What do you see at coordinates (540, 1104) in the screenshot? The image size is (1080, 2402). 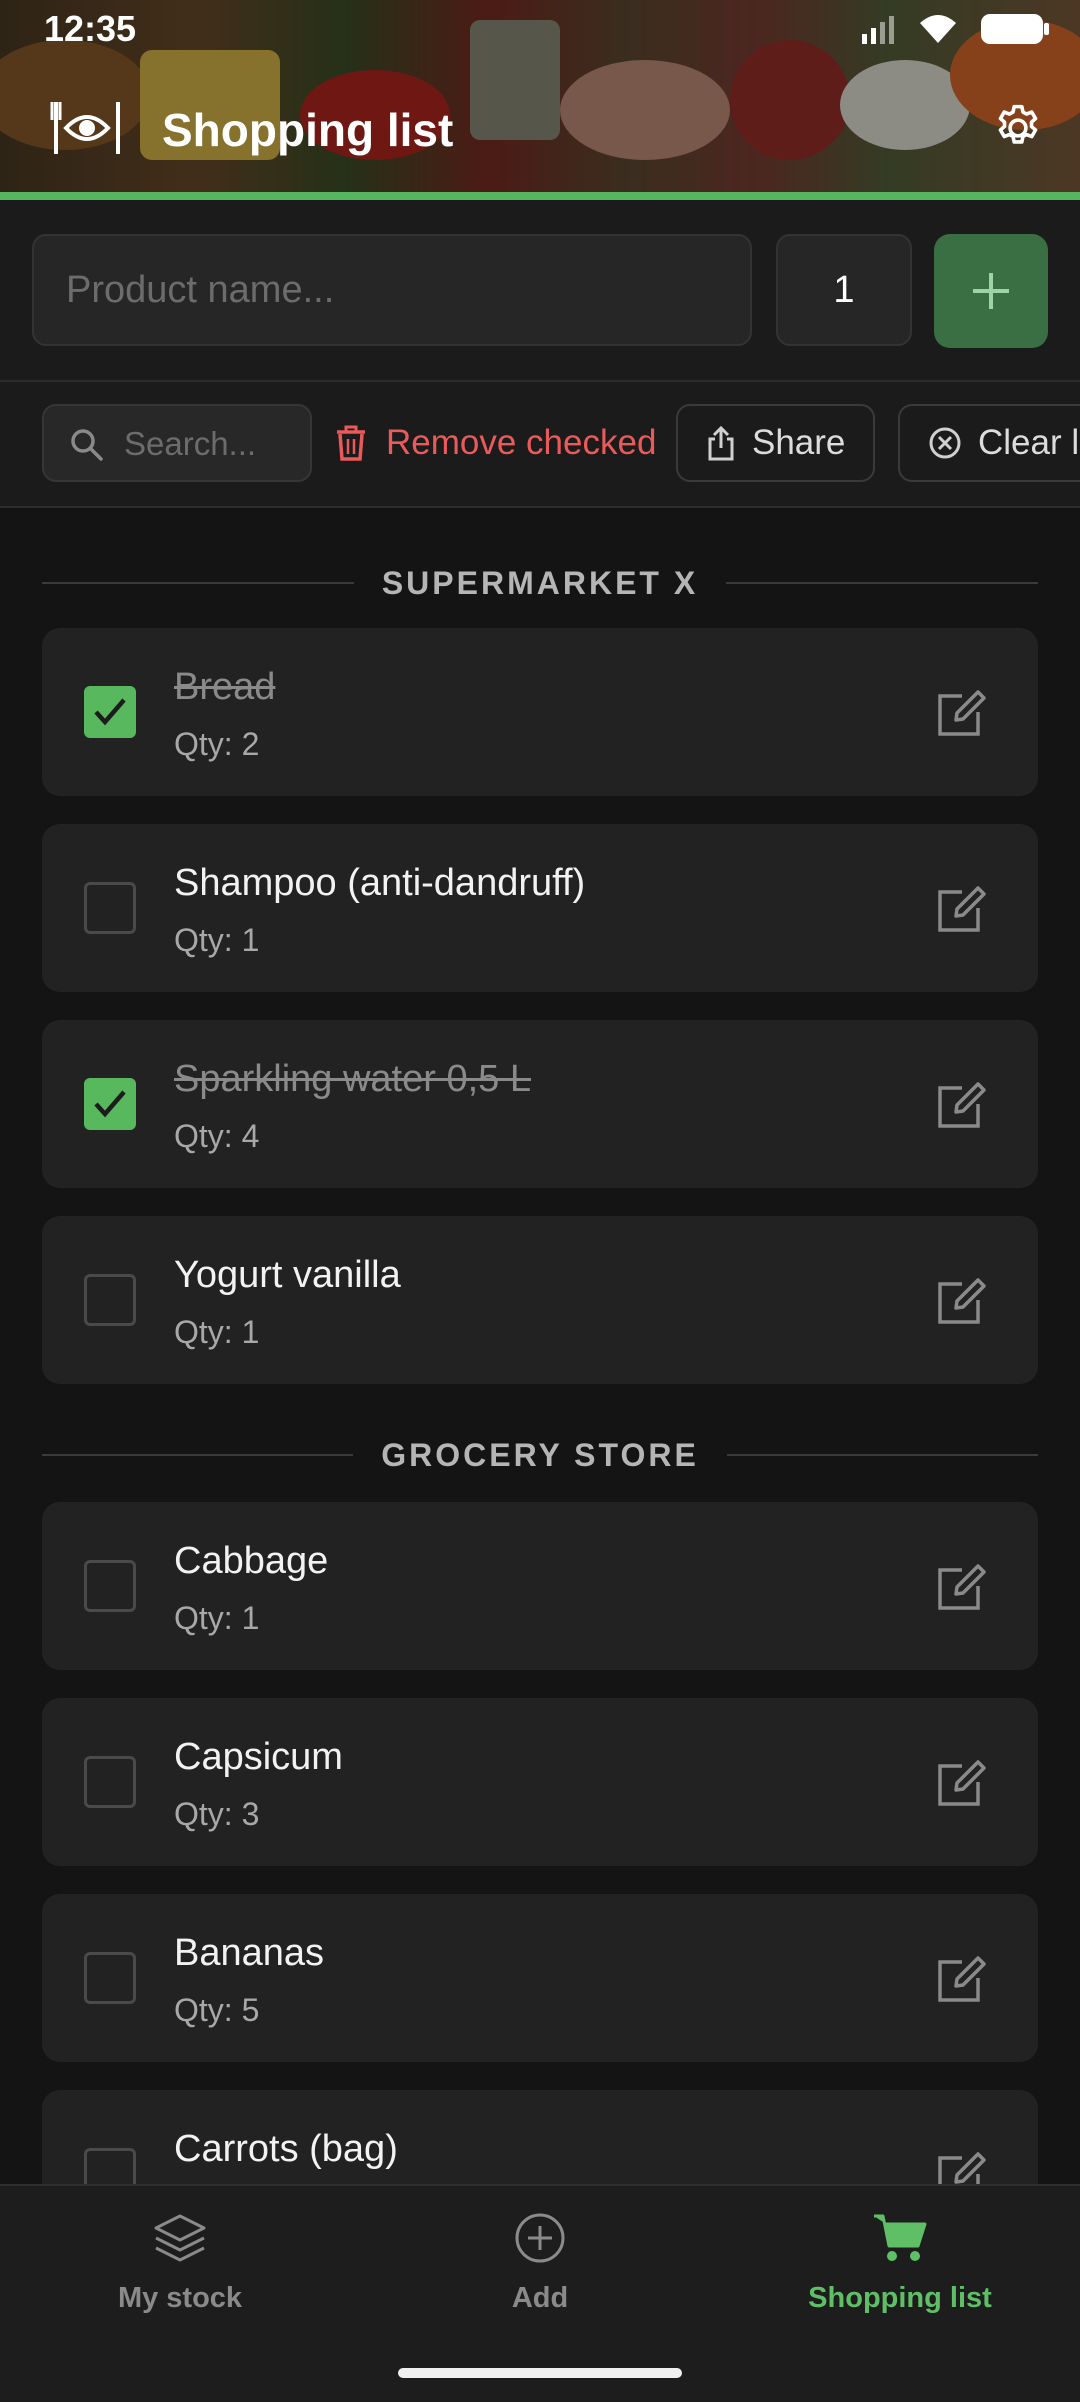 I see `list-item: Sparkling water 0,5 L Qty: 4` at bounding box center [540, 1104].